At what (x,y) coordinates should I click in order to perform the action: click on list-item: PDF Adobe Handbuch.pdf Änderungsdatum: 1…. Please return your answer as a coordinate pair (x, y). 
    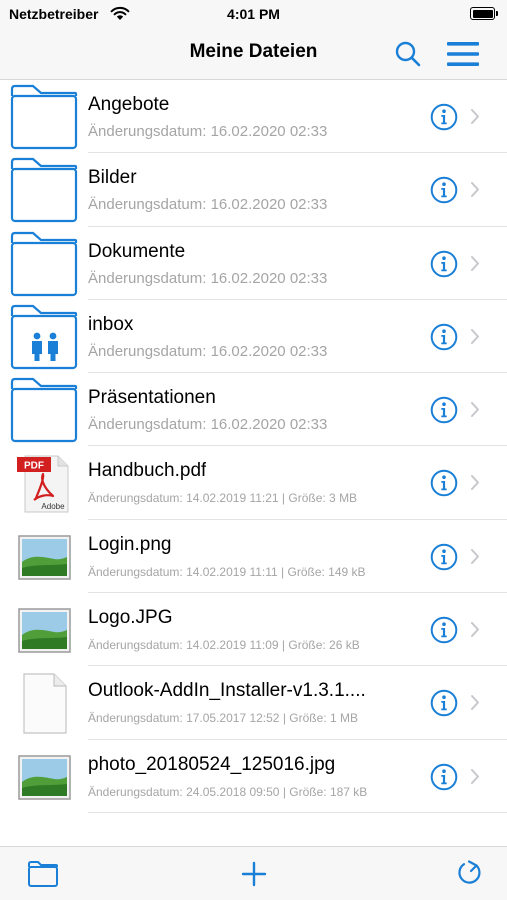
    Looking at the image, I should click on (253, 483).